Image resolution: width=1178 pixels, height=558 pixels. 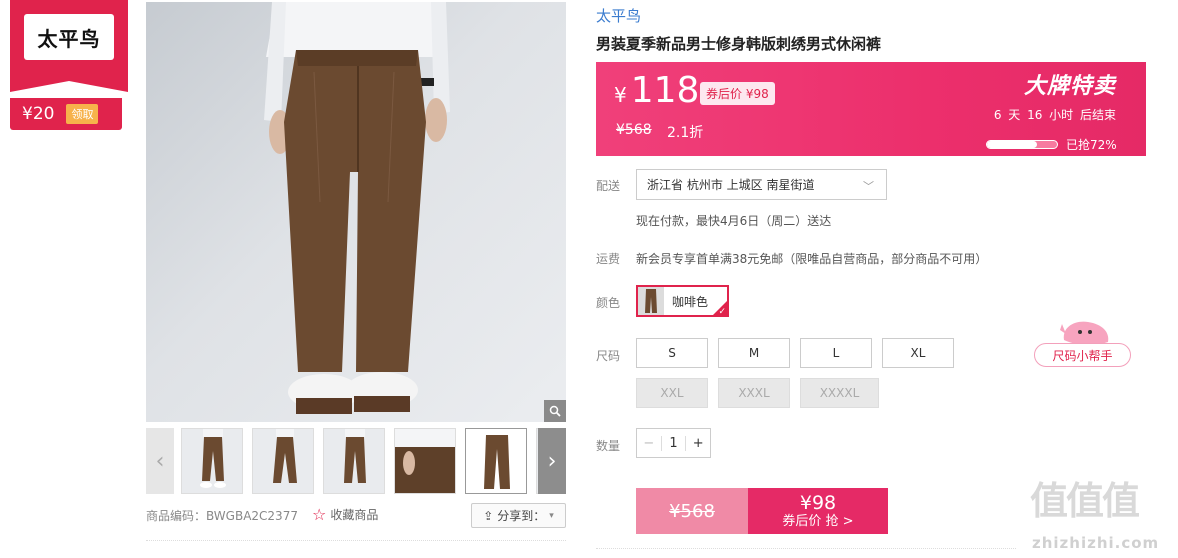 I want to click on chevron-left-icon: ‹, so click(x=160, y=461).